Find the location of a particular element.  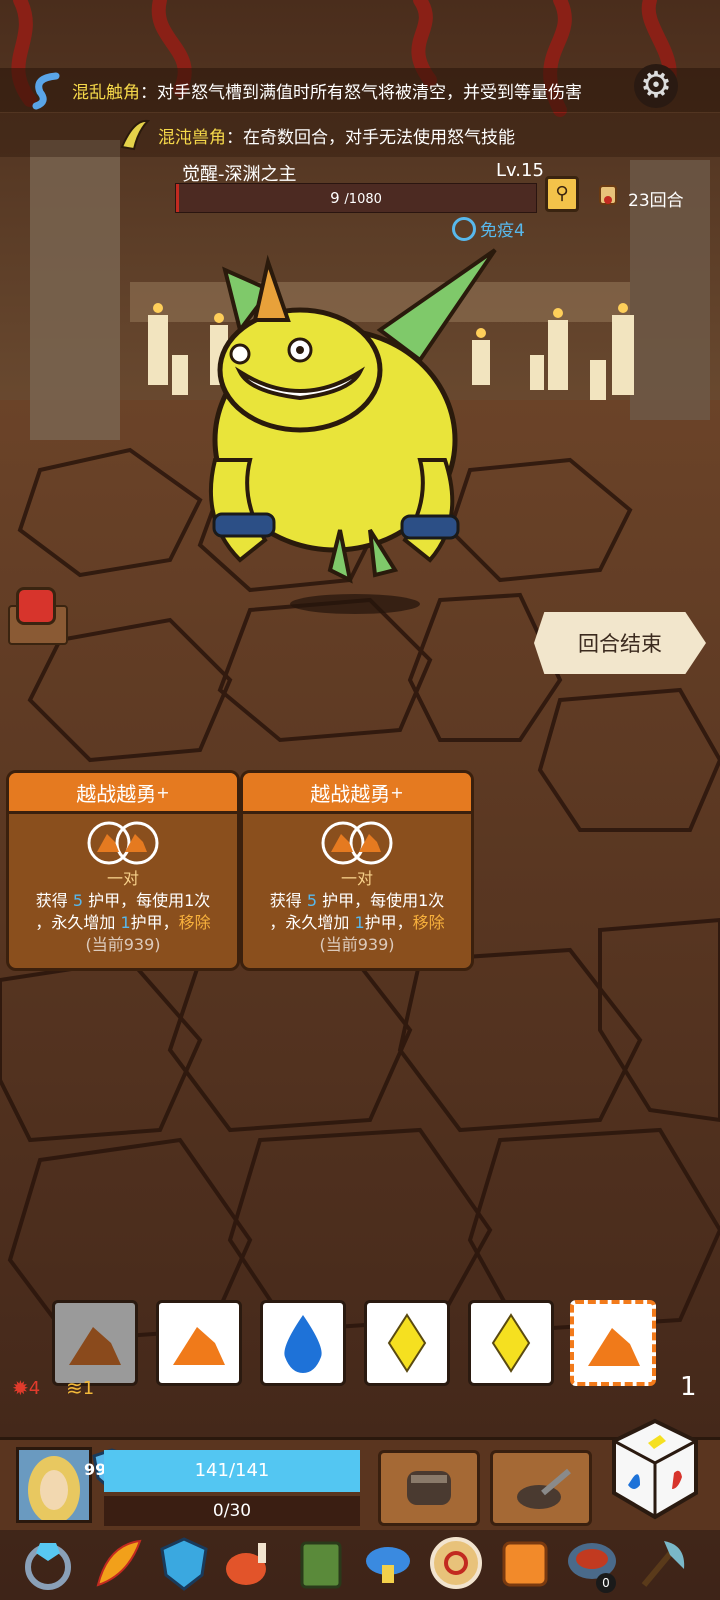

mushroom-icon is located at coordinates (388, 1563).